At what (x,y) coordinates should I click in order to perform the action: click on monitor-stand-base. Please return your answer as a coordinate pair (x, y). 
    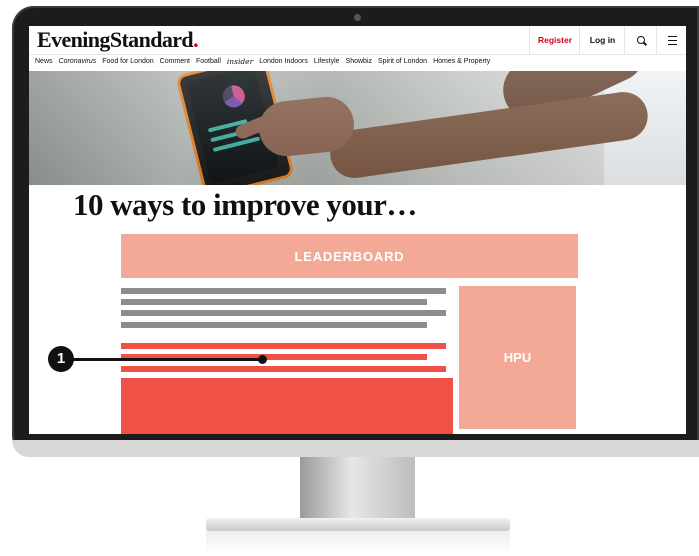
    Looking at the image, I should click on (358, 524).